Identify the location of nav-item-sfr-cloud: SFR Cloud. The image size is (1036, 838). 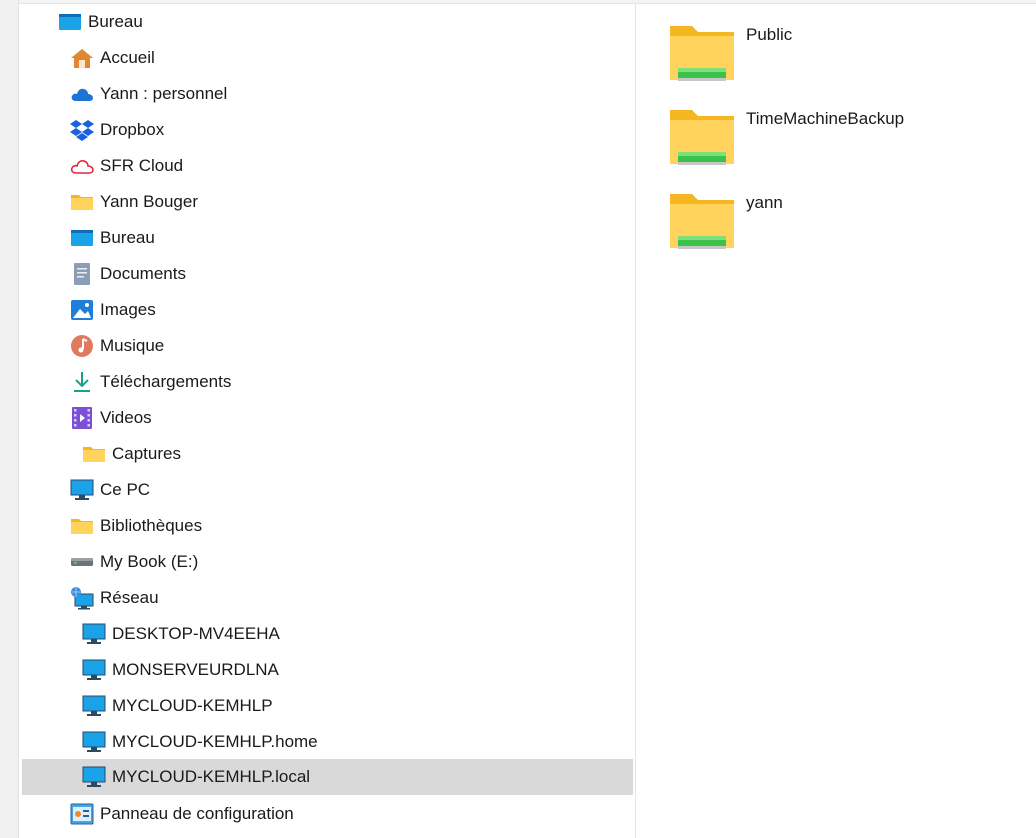
(126, 166).